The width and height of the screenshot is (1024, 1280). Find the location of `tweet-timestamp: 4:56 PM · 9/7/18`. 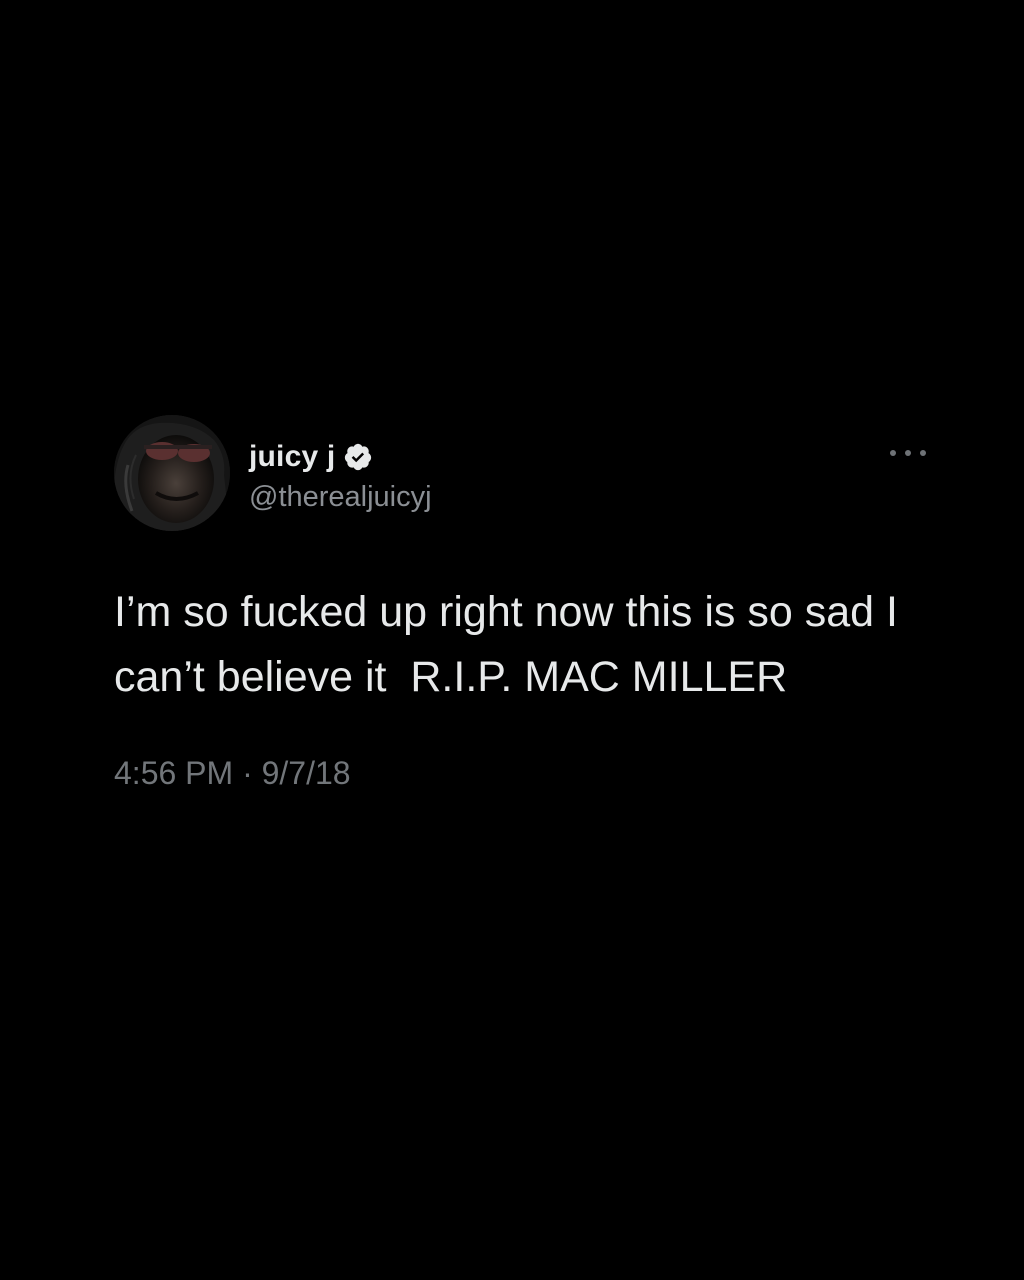

tweet-timestamp: 4:56 PM · 9/7/18 is located at coordinates (522, 773).